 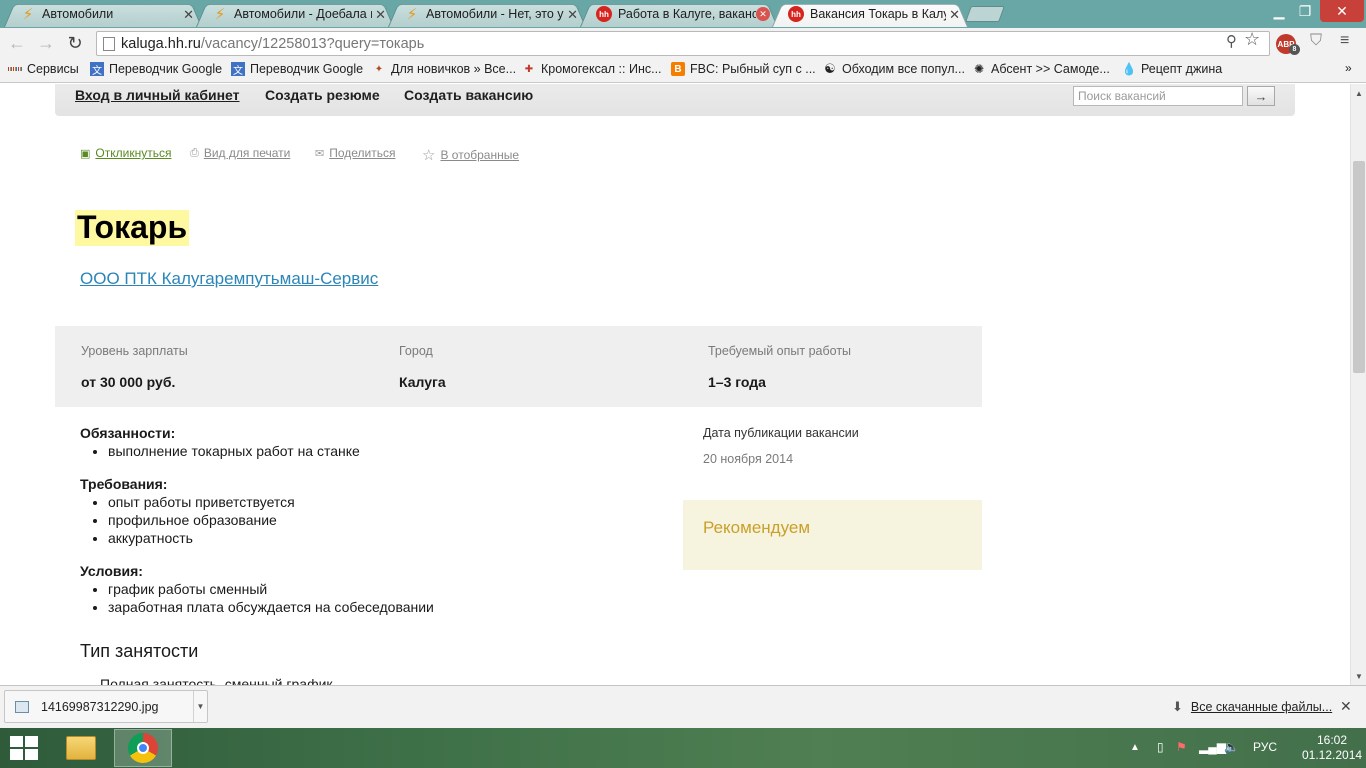 I want to click on url-path: /vacancy/12258013?query=токарь, so click(x=312, y=43).